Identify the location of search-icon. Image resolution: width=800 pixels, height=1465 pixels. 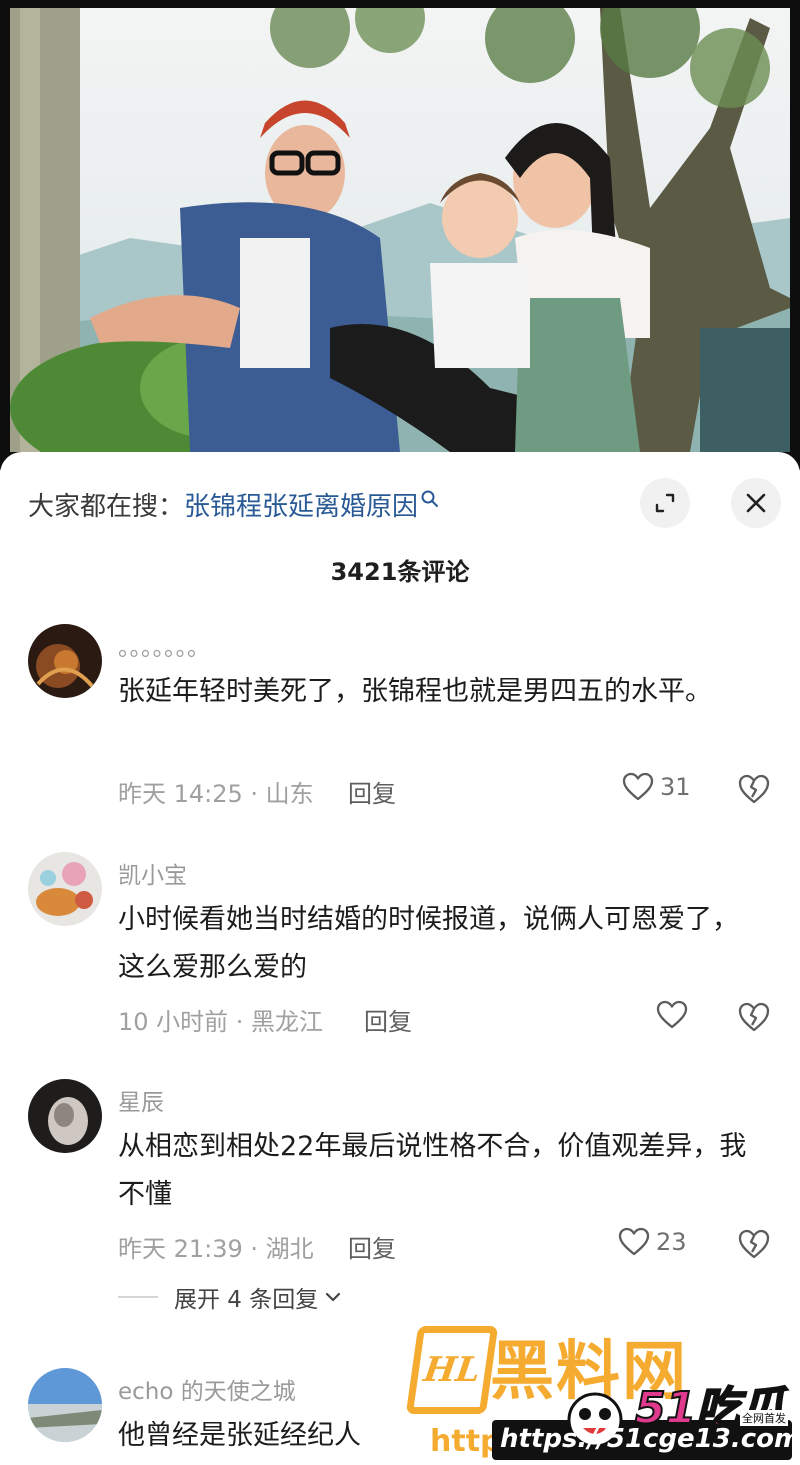
(430, 499).